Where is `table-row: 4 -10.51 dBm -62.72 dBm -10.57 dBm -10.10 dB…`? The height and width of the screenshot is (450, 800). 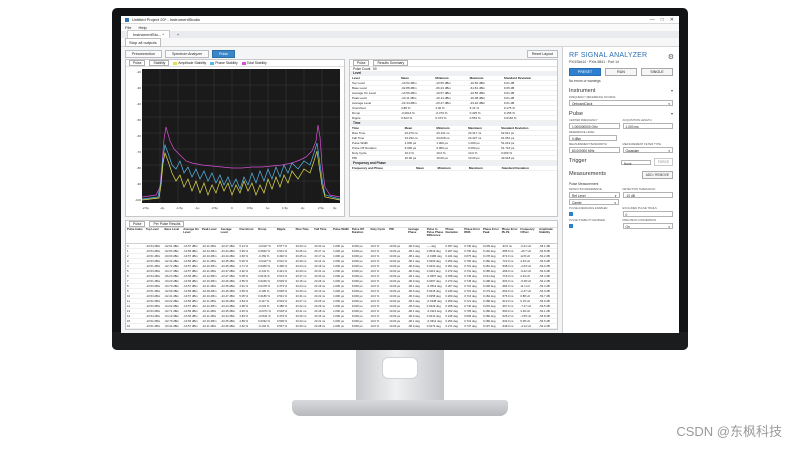 table-row: 4 -10.51 dBm -62.72 dBm -10.57 dBm -10.10 dB… is located at coordinates (341, 266).